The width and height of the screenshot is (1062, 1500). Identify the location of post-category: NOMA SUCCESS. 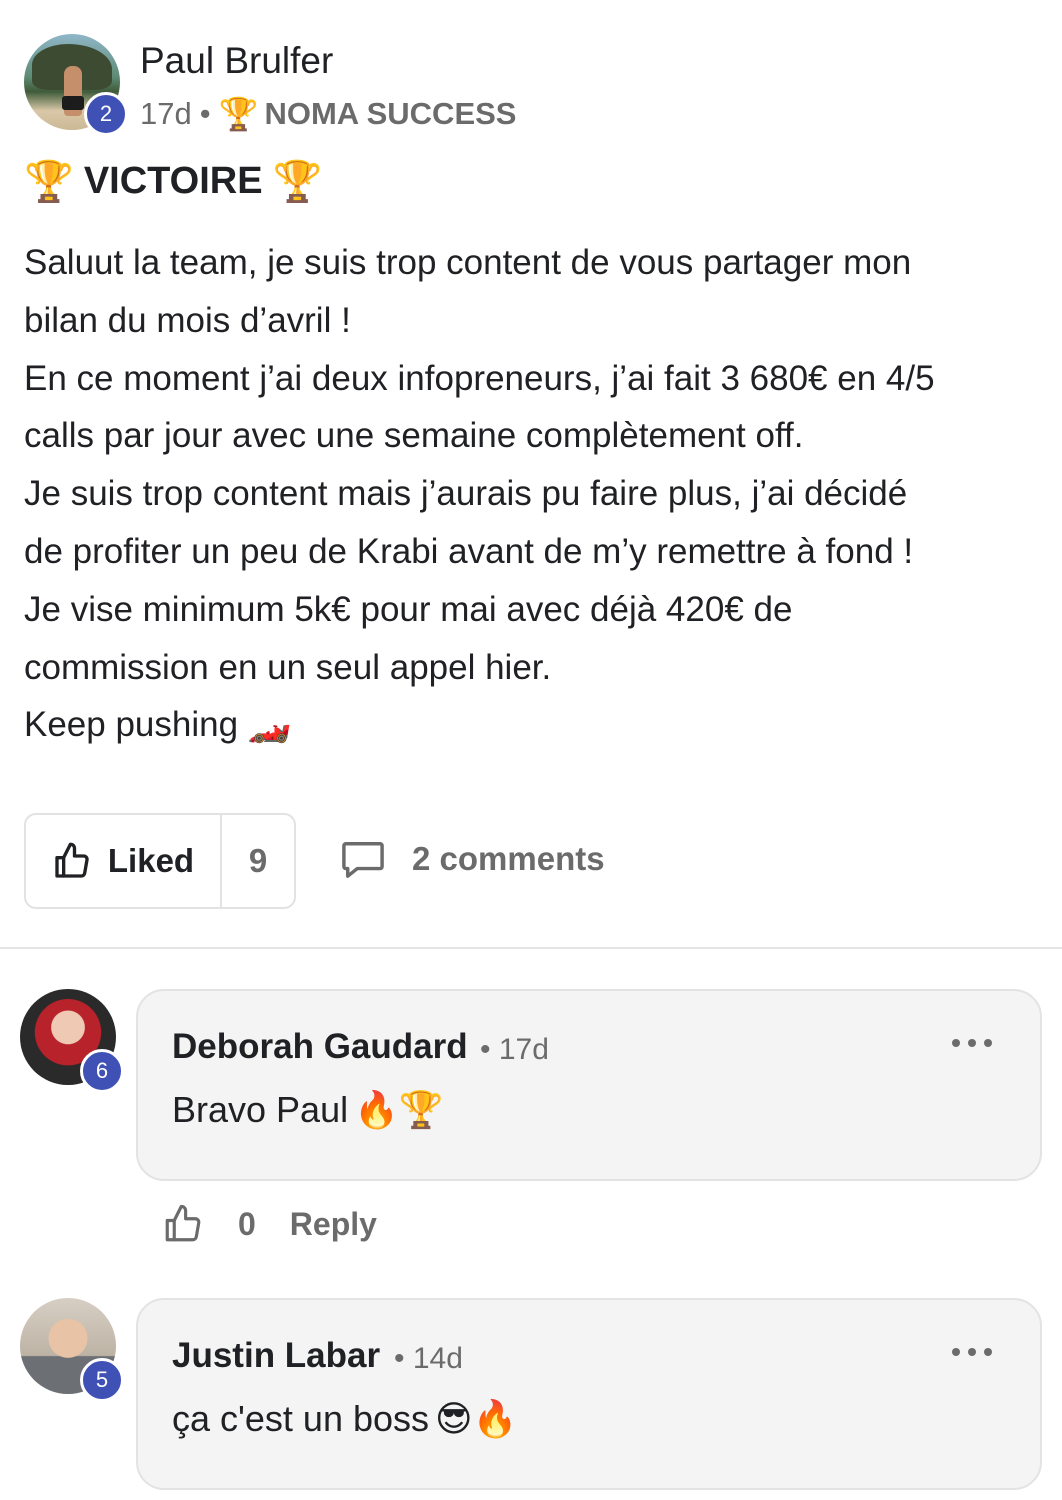
(390, 114).